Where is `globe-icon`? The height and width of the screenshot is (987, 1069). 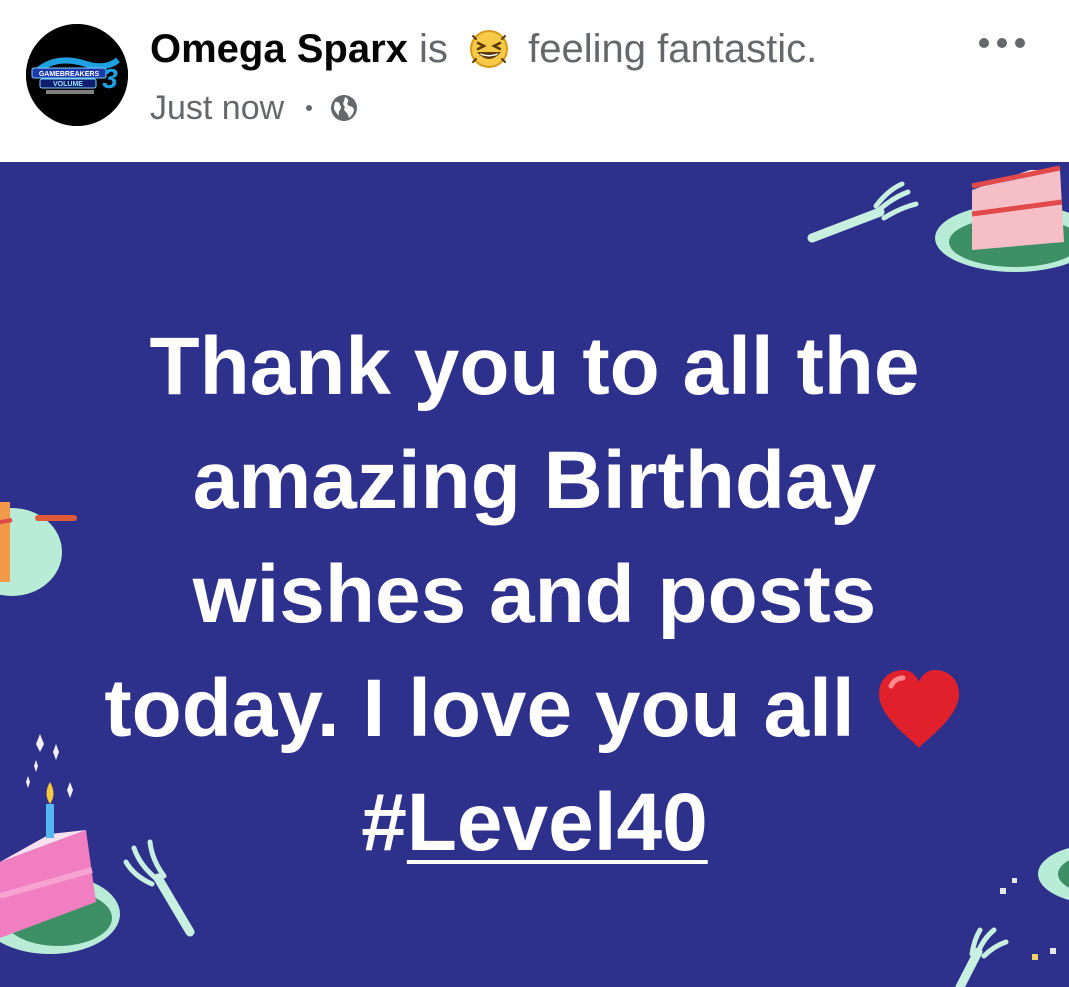 globe-icon is located at coordinates (344, 105).